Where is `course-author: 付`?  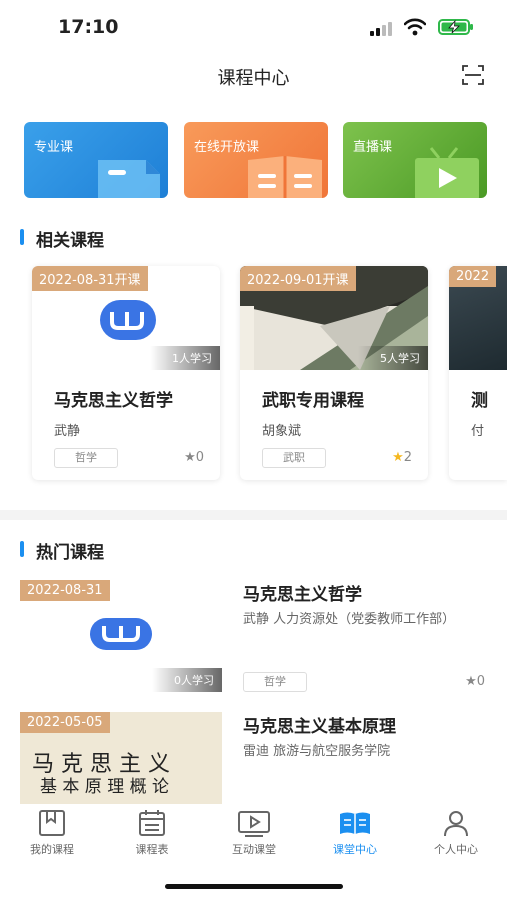
course-author: 付 is located at coordinates (478, 431).